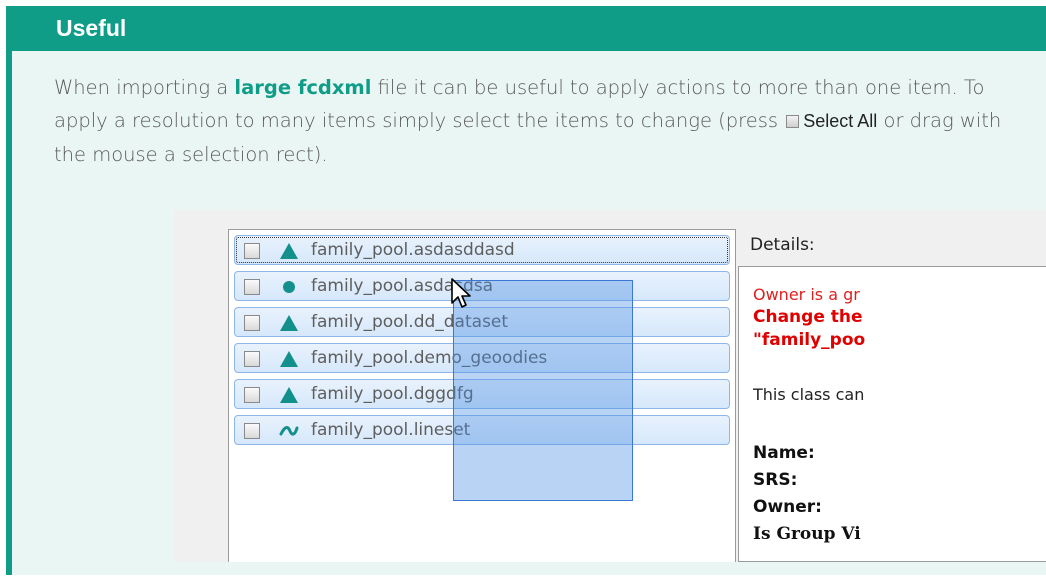 This screenshot has height=581, width=1046. What do you see at coordinates (806, 294) in the screenshot?
I see `details-warning: Owner is a gr` at bounding box center [806, 294].